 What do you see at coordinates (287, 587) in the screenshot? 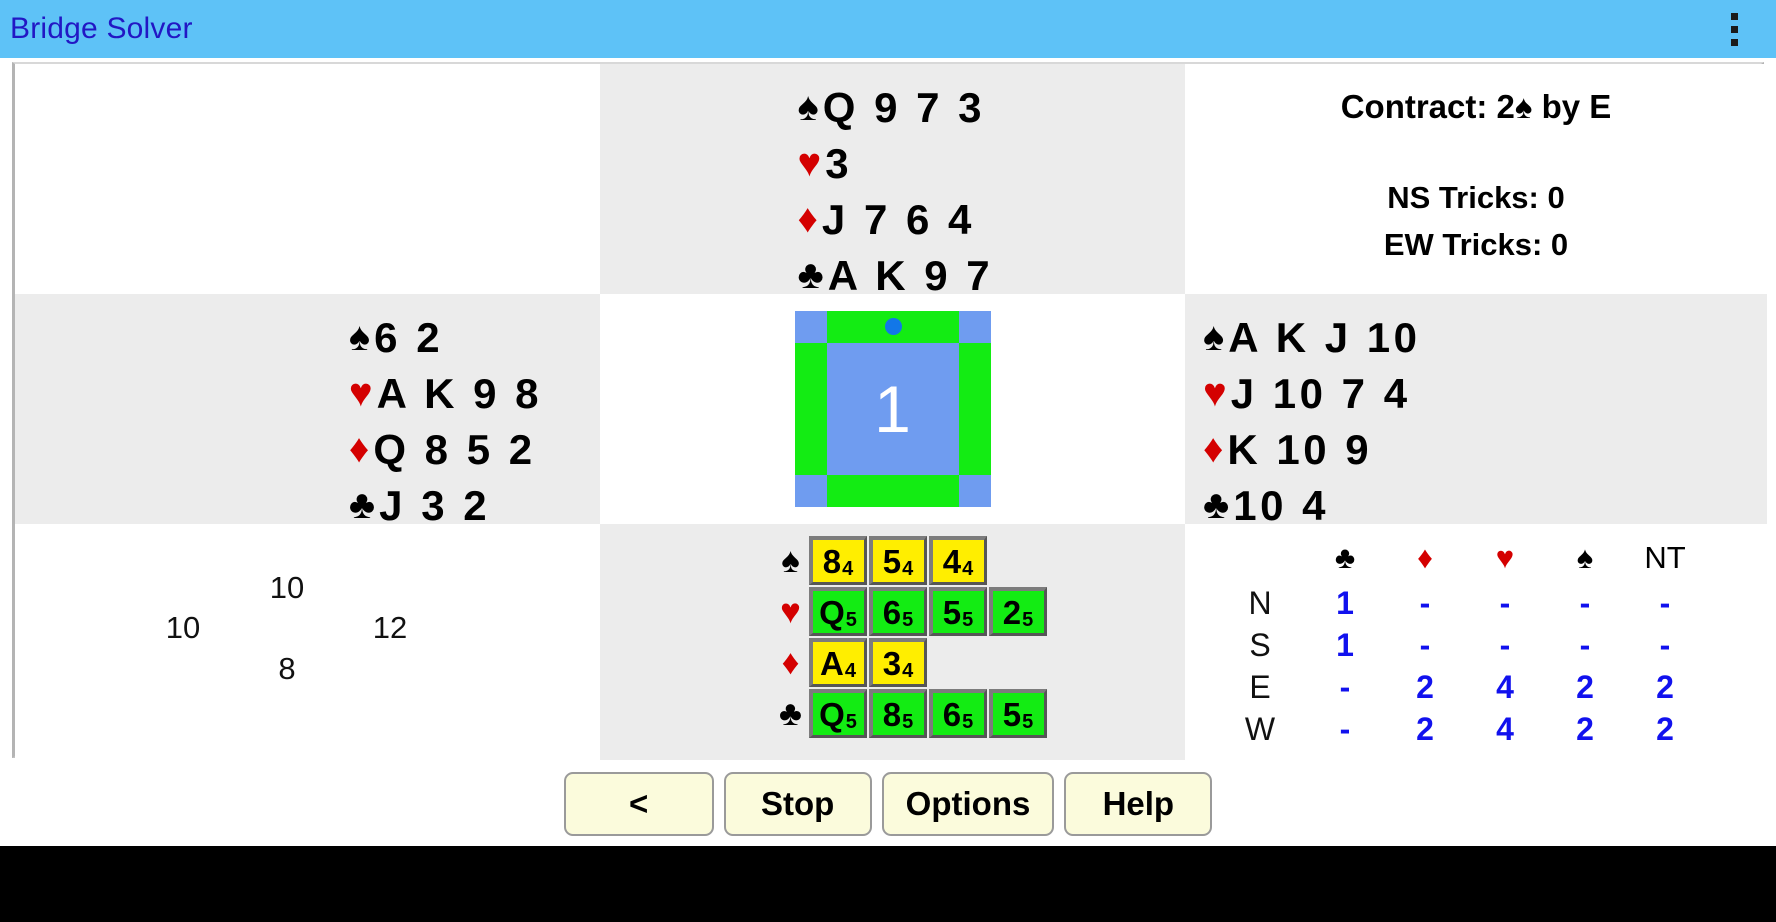
I see `hcp-north: 10` at bounding box center [287, 587].